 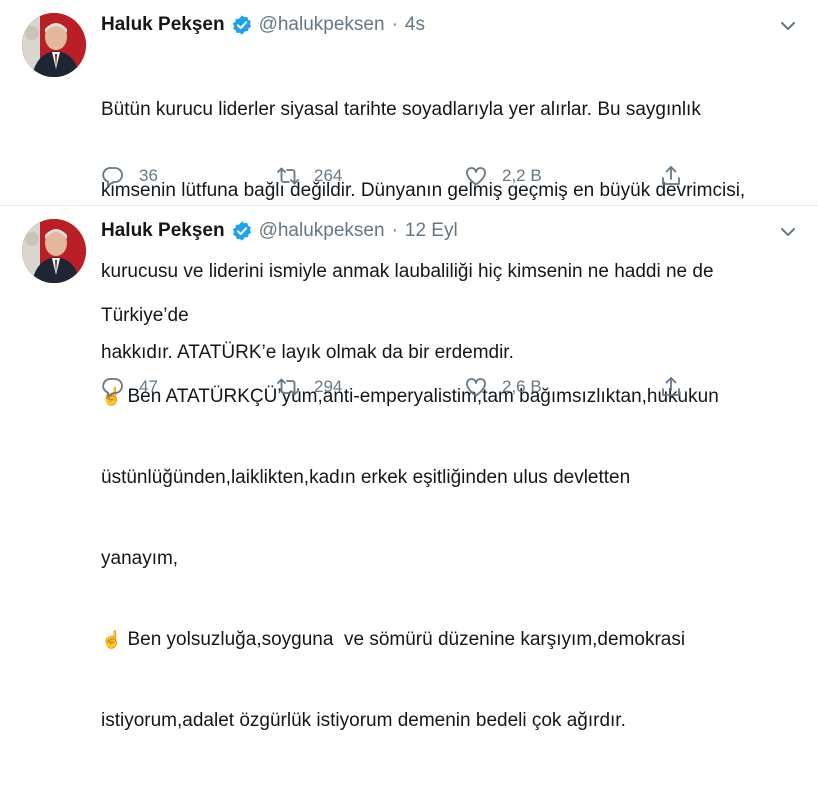 What do you see at coordinates (112, 639) in the screenshot?
I see `pointing-up-emoji-icon: ☝️` at bounding box center [112, 639].